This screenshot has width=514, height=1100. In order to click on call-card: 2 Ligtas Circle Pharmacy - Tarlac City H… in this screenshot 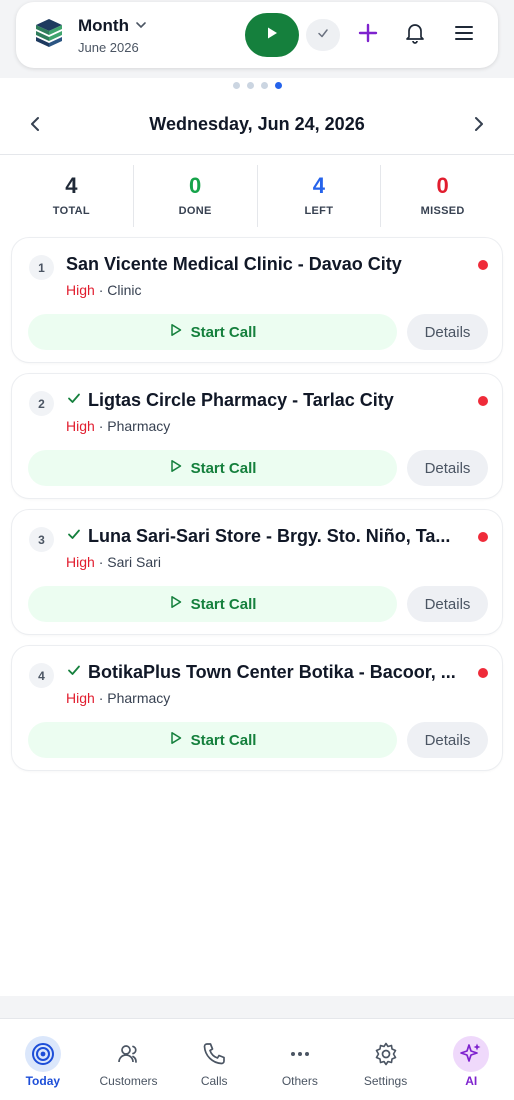, I will do `click(257, 436)`.